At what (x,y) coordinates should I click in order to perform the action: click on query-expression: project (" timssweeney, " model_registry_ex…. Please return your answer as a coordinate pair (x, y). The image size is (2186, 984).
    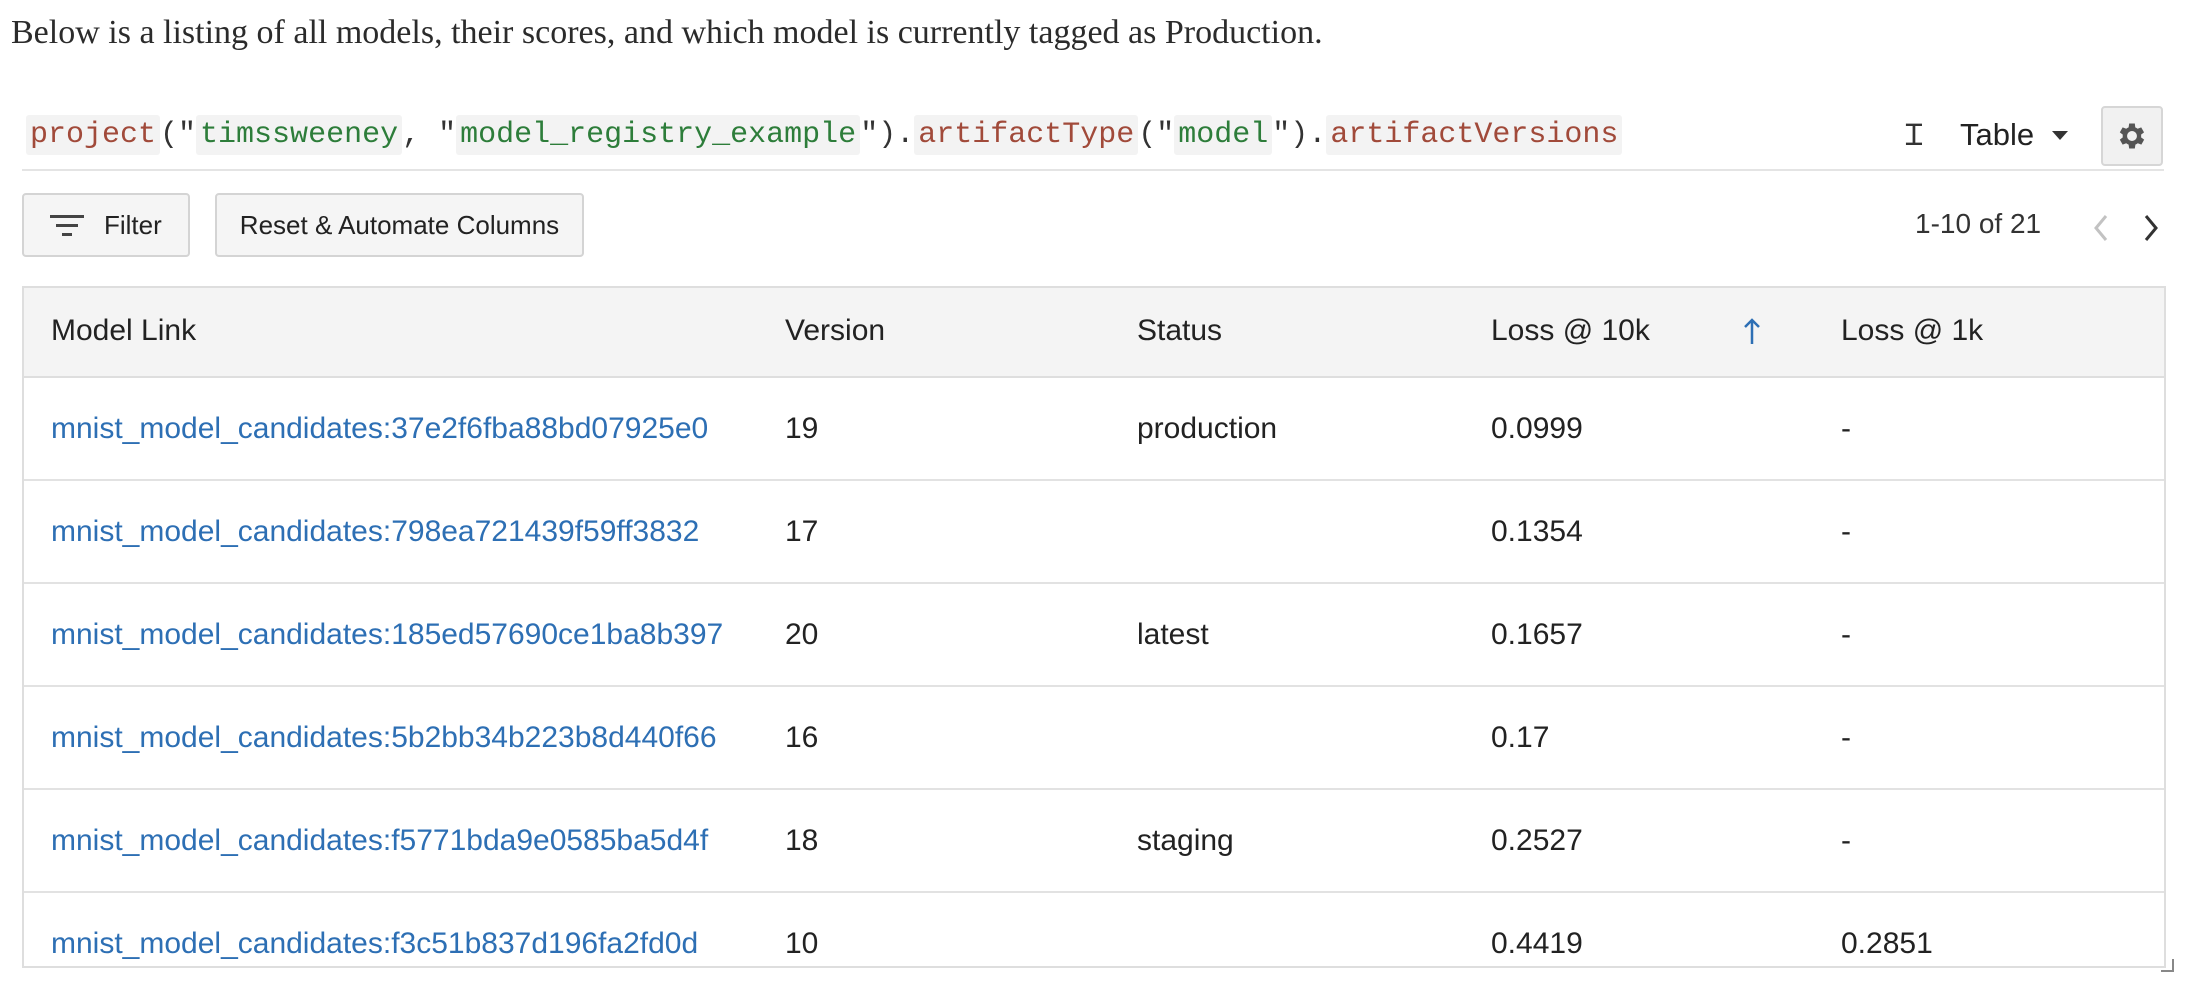
    Looking at the image, I should click on (824, 135).